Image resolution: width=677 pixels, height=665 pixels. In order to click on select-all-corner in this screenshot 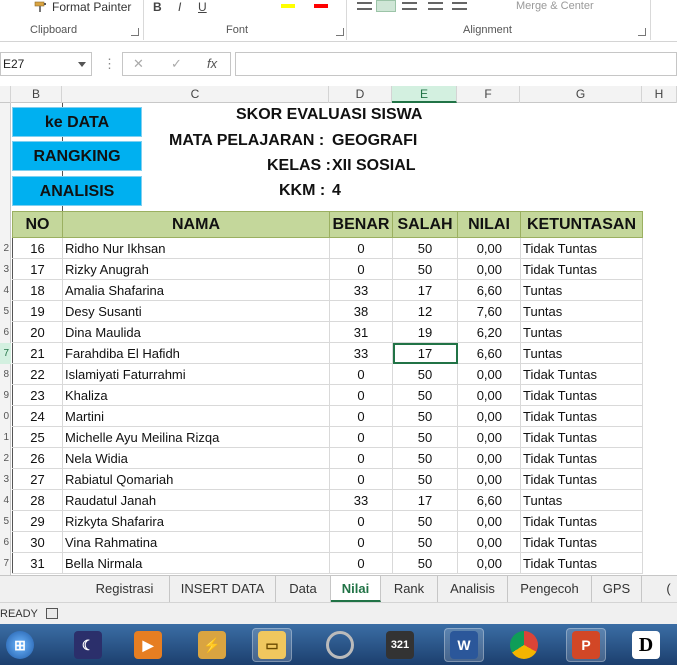, I will do `click(5, 94)`.